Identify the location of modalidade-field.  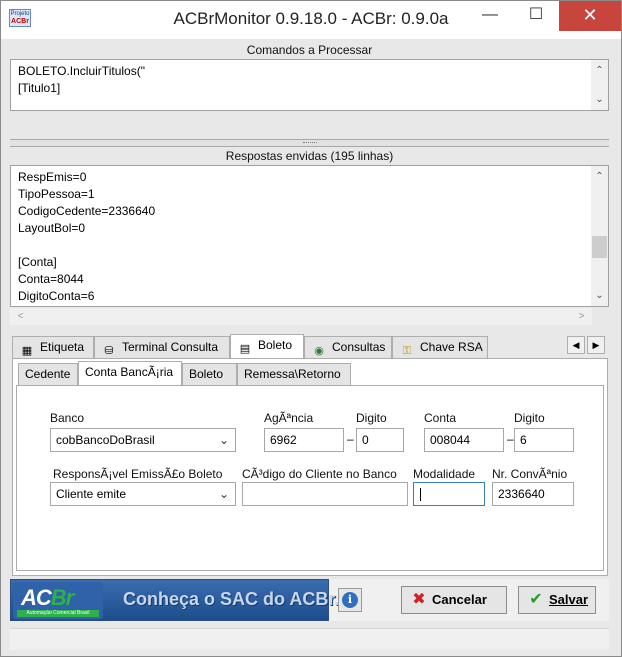
(449, 494).